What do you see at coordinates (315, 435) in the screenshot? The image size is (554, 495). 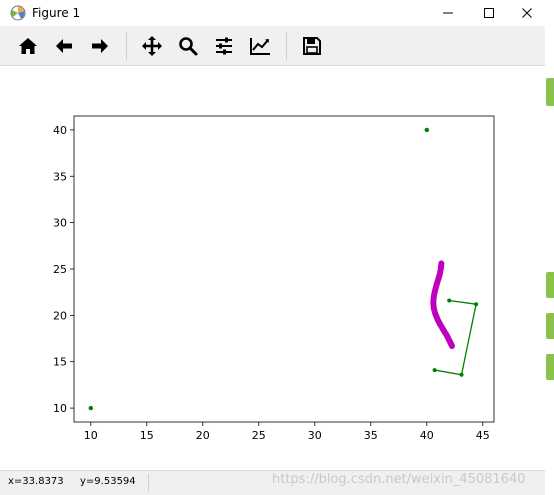 I see `x-tick-label: 30` at bounding box center [315, 435].